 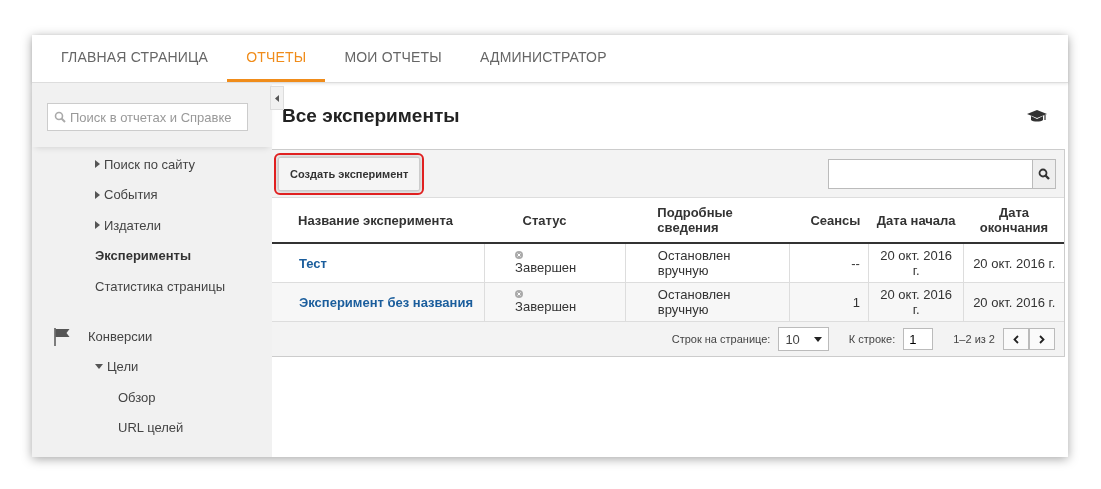 What do you see at coordinates (918, 339) in the screenshot?
I see `go-to-row-field: 1` at bounding box center [918, 339].